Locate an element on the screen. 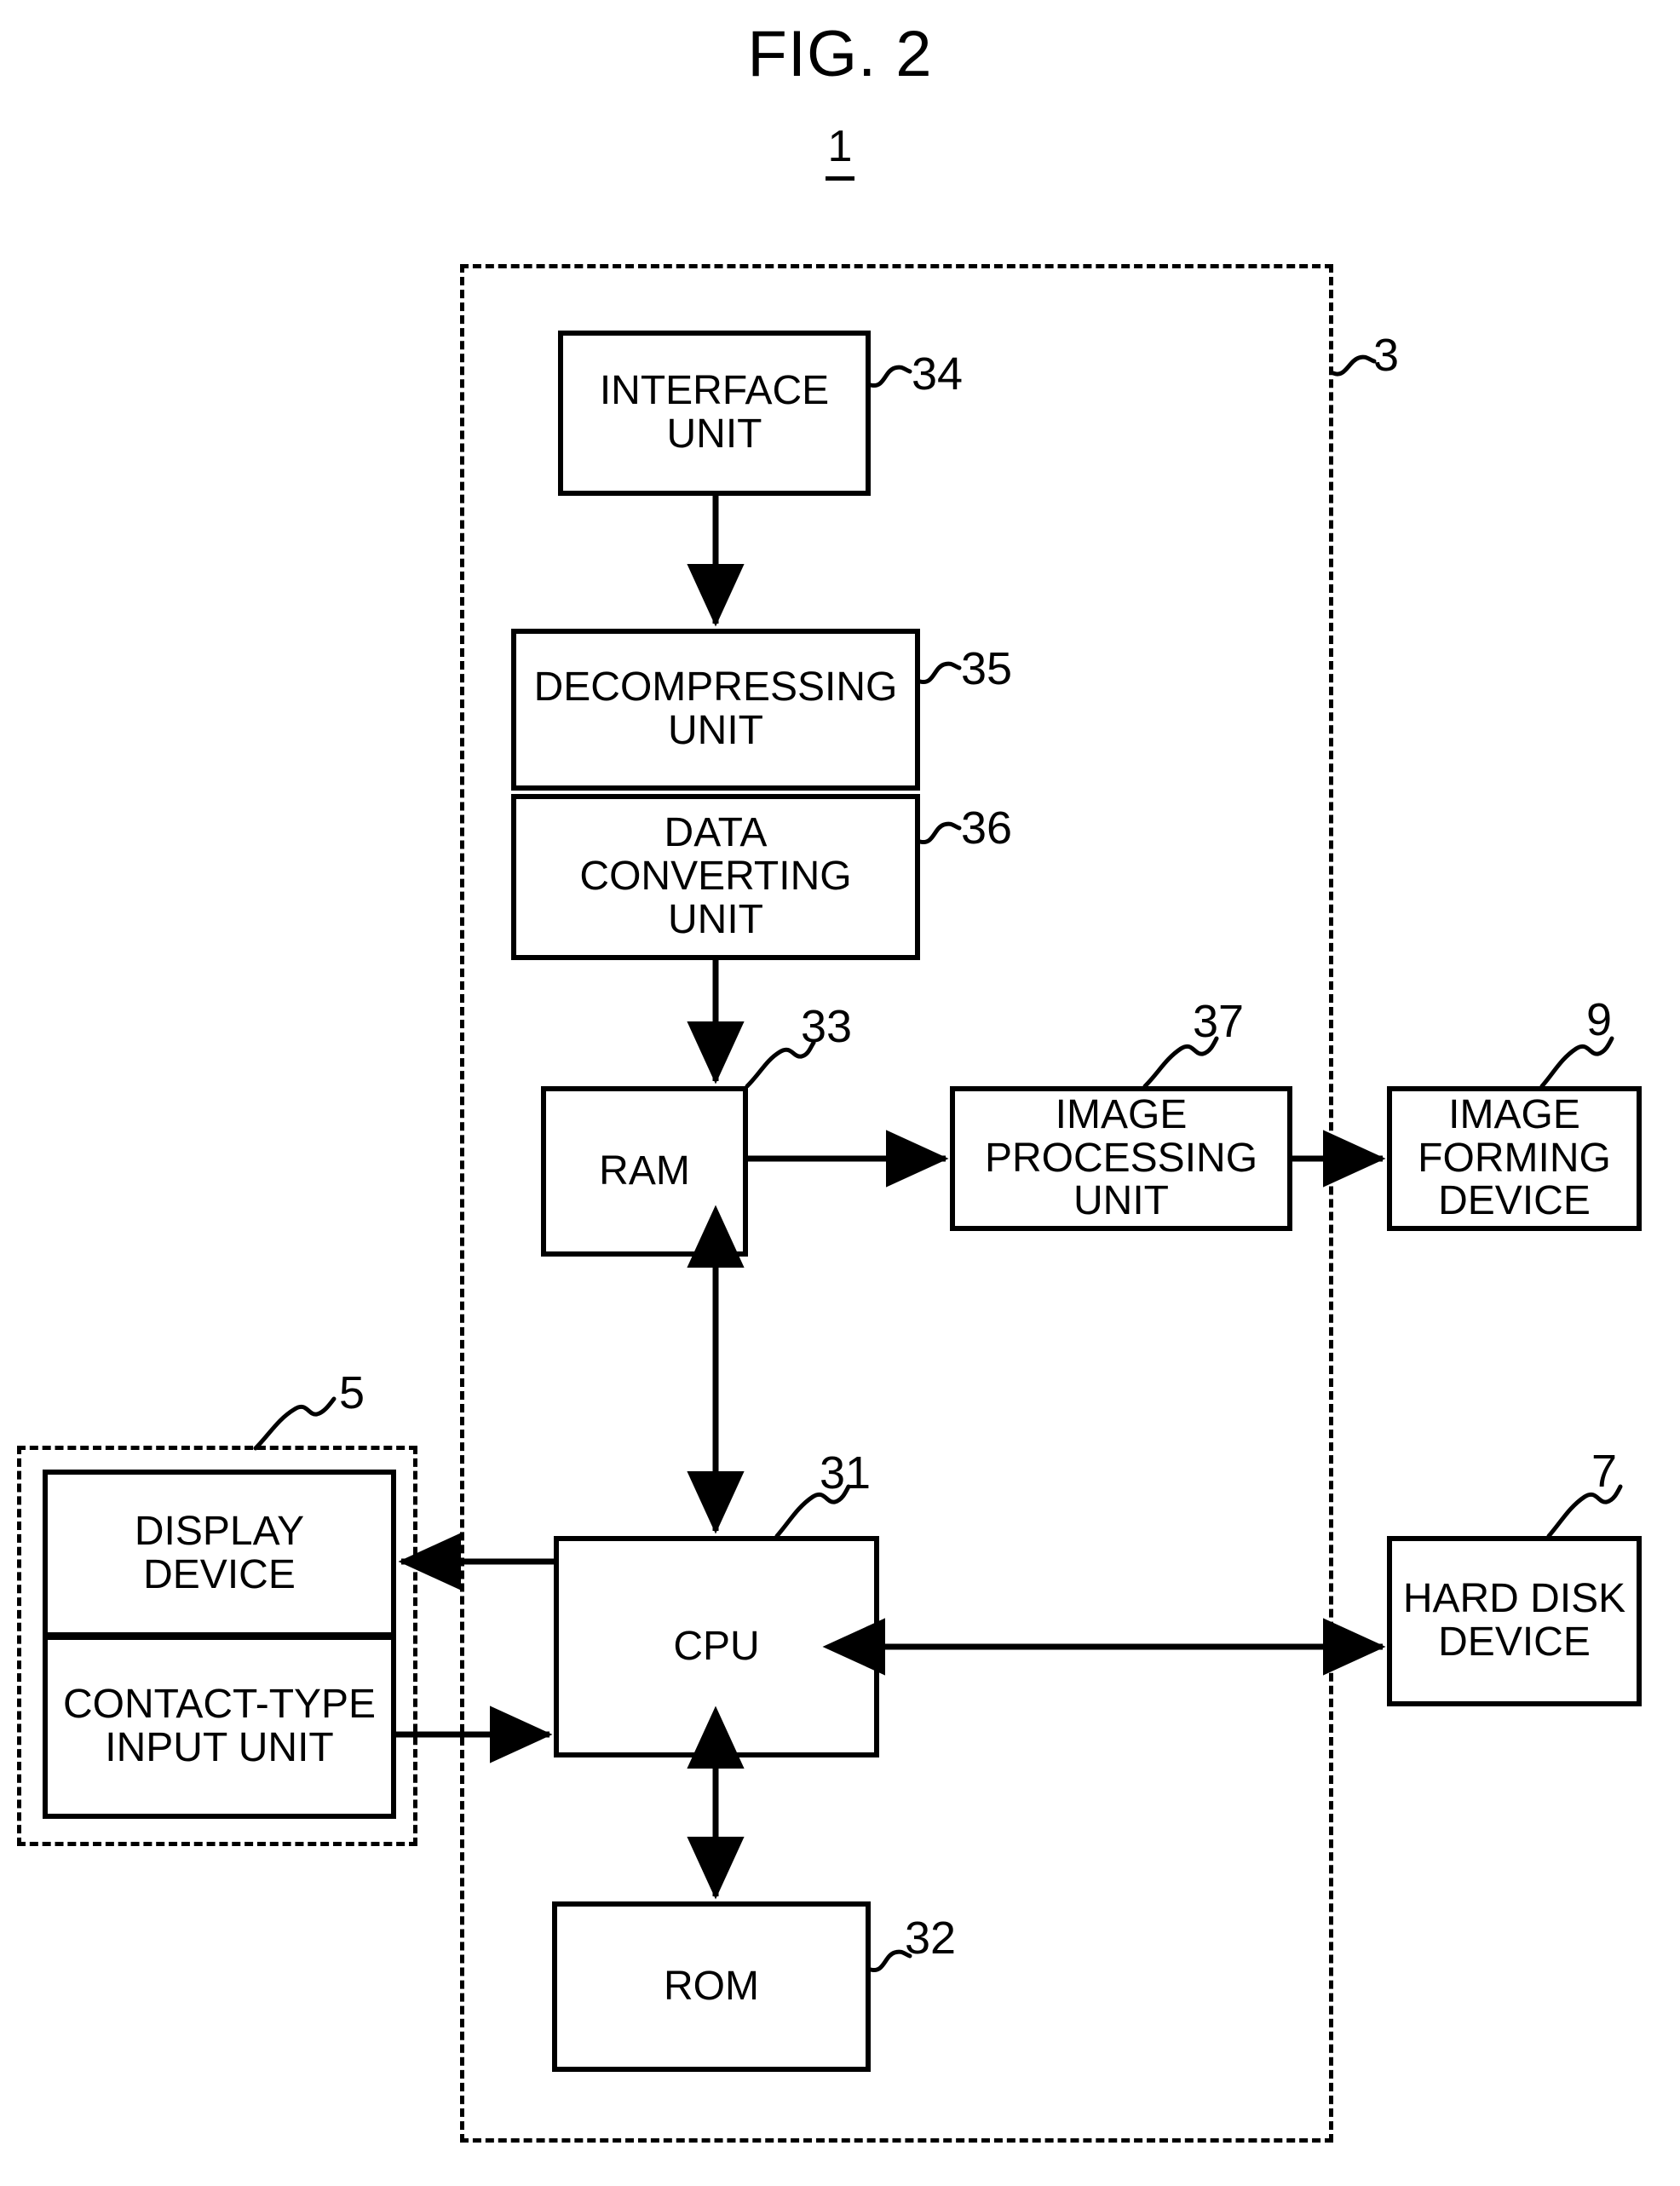 This screenshot has height=2186, width=1680. ref-numeral-37: 37 is located at coordinates (1219, 1021).